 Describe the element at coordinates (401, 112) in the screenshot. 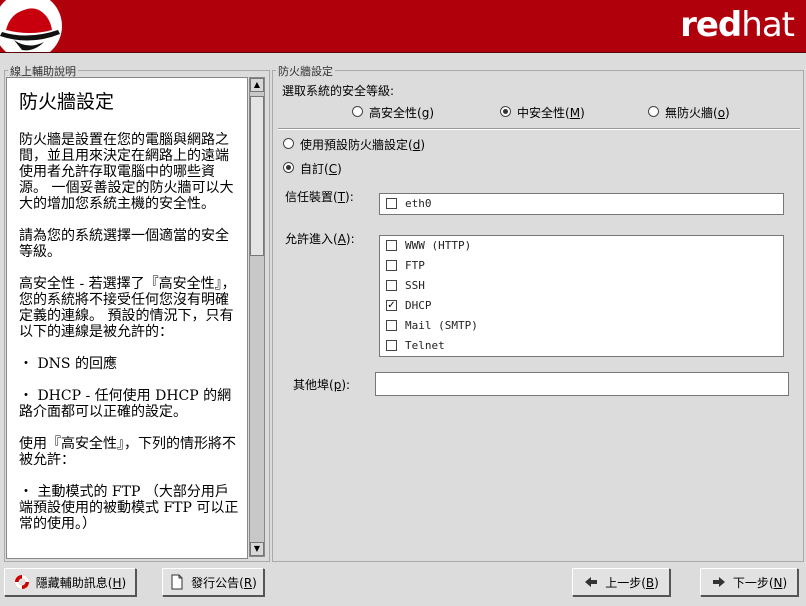

I see `security-level-label: 高安全性(g)` at that location.